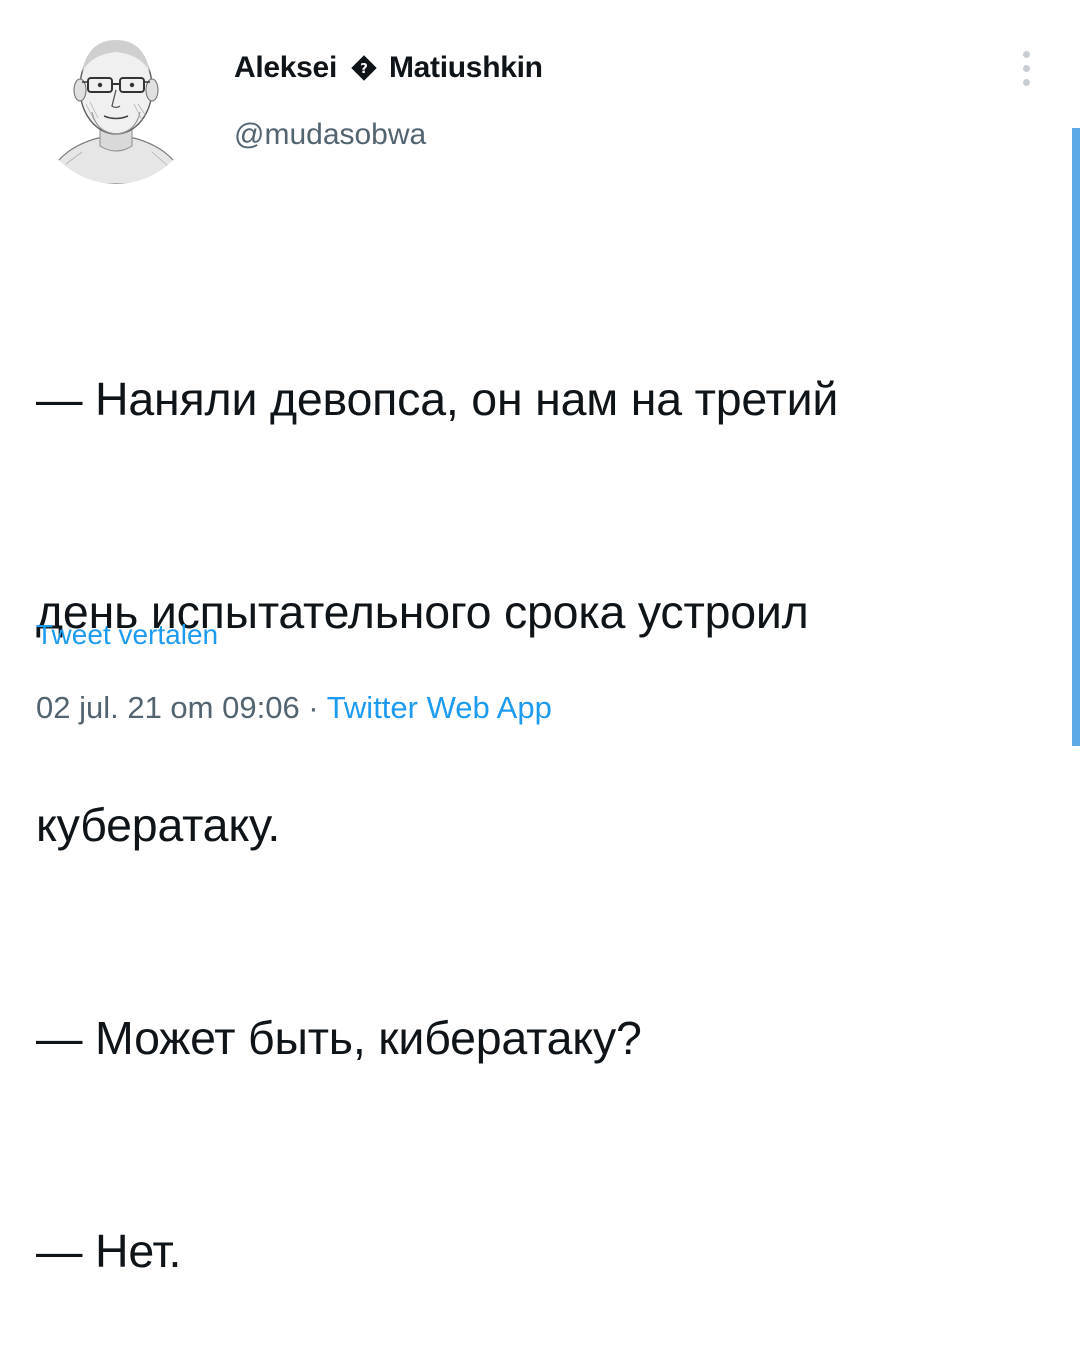  I want to click on diamond-icon: ?, so click(364, 68).